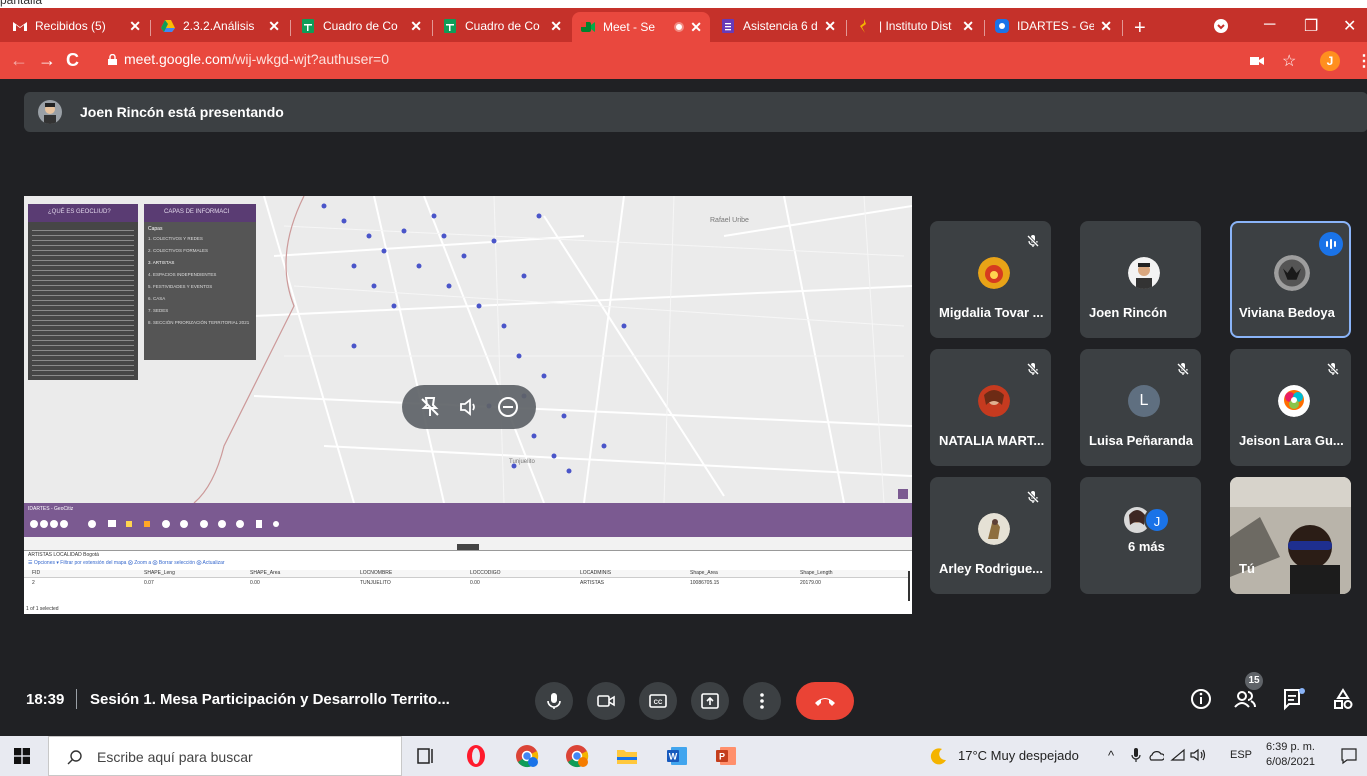 Image resolution: width=1367 pixels, height=776 pixels. Describe the element at coordinates (1156, 755) in the screenshot. I see `onedrive-icon` at that location.